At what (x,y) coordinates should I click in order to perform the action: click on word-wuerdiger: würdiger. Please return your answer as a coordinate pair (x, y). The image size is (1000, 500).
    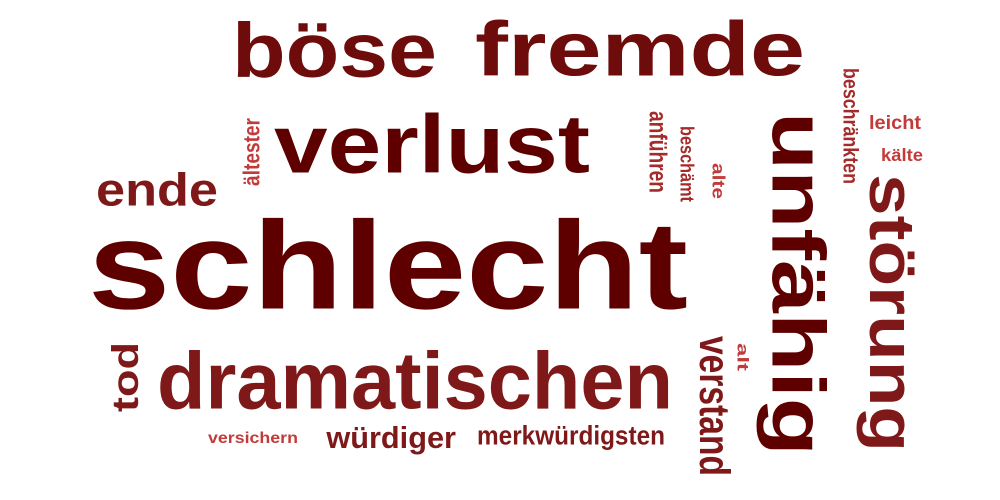
    Looking at the image, I should click on (390, 438).